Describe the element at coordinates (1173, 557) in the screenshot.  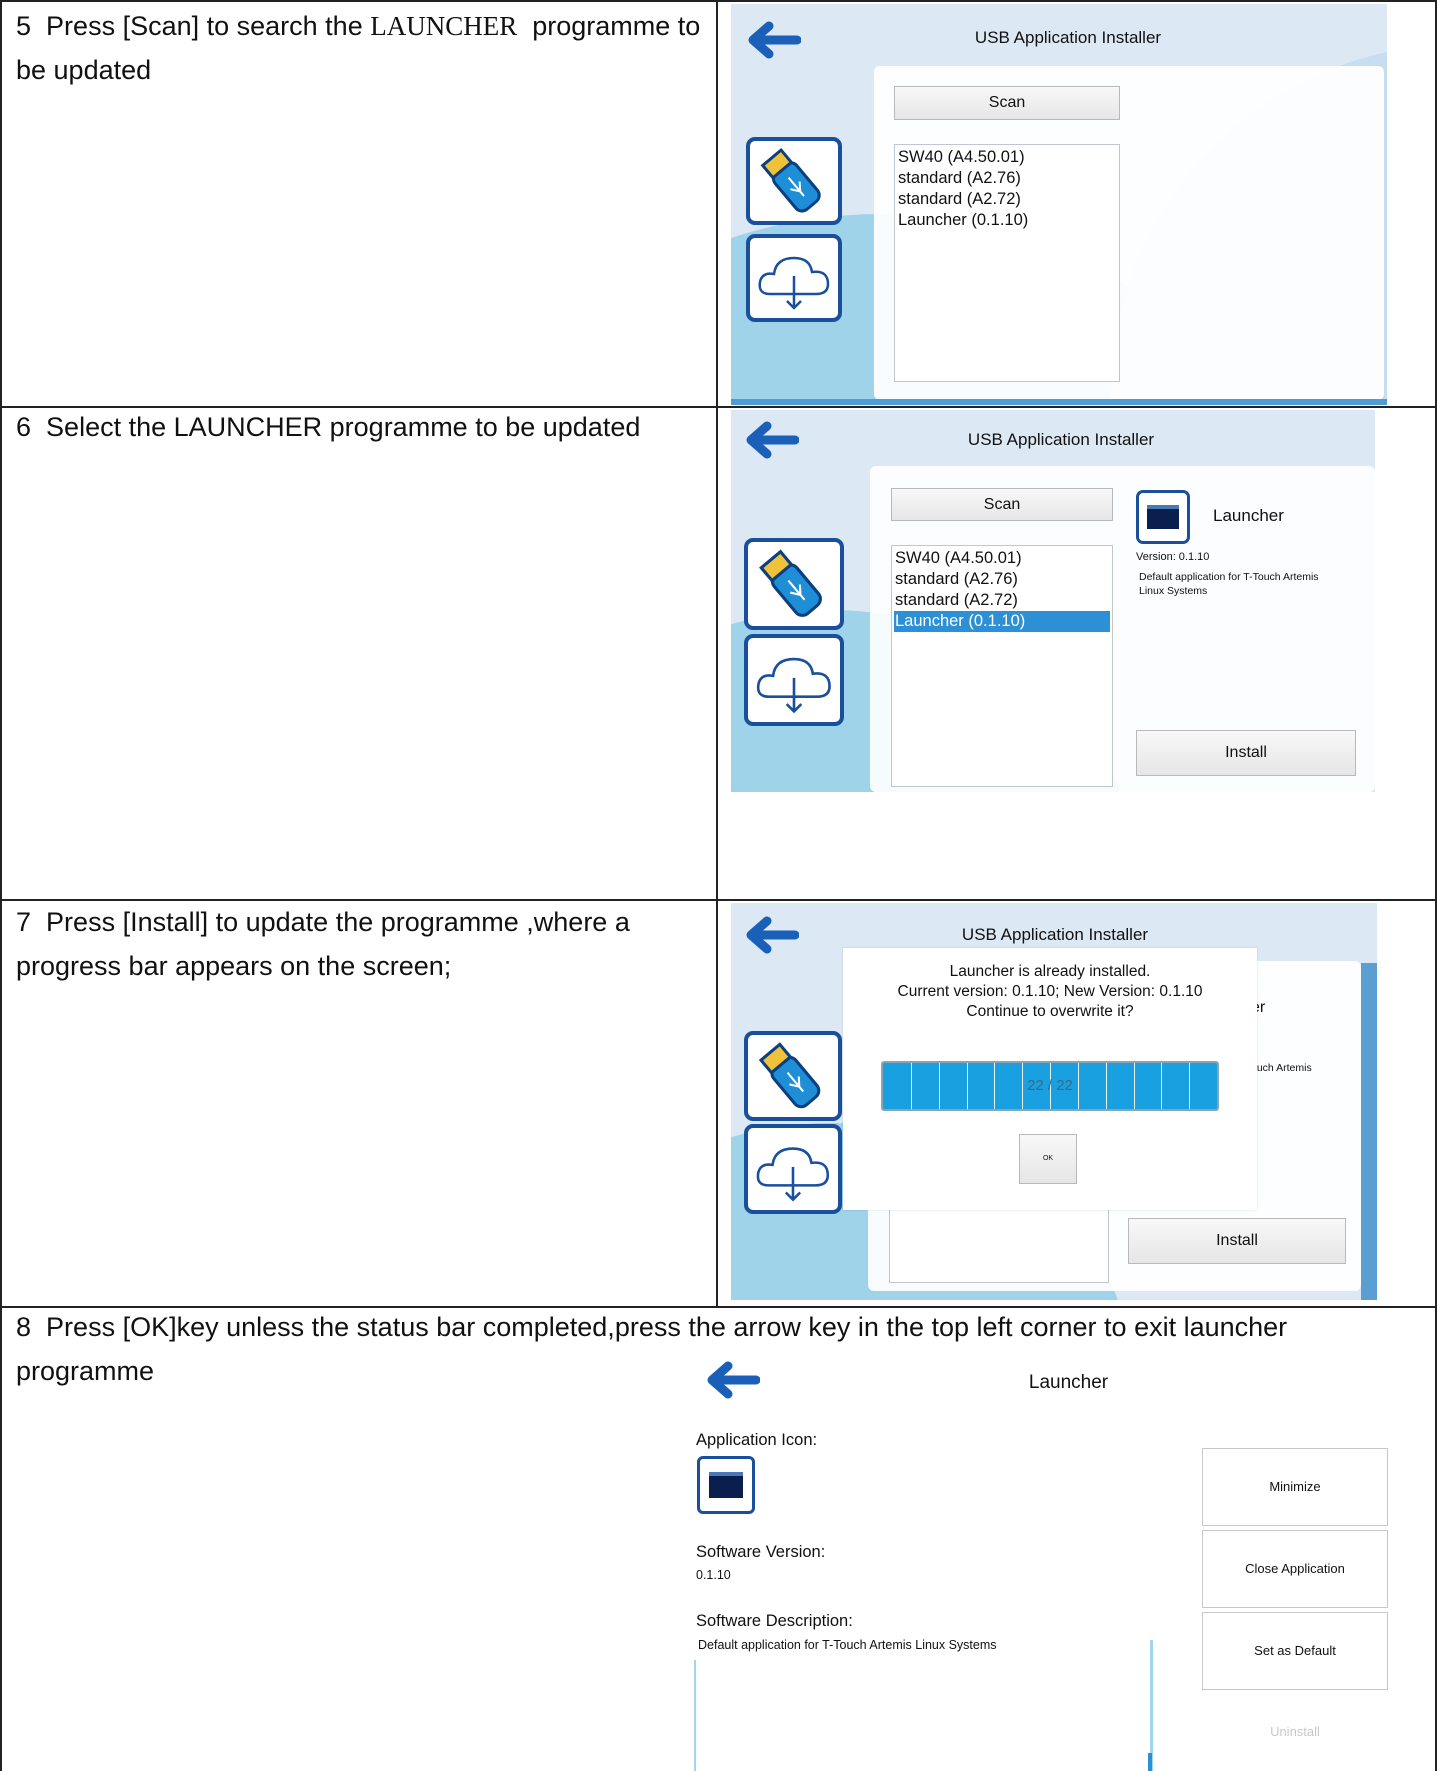
I see `app-version: Version: 0.1.10` at that location.